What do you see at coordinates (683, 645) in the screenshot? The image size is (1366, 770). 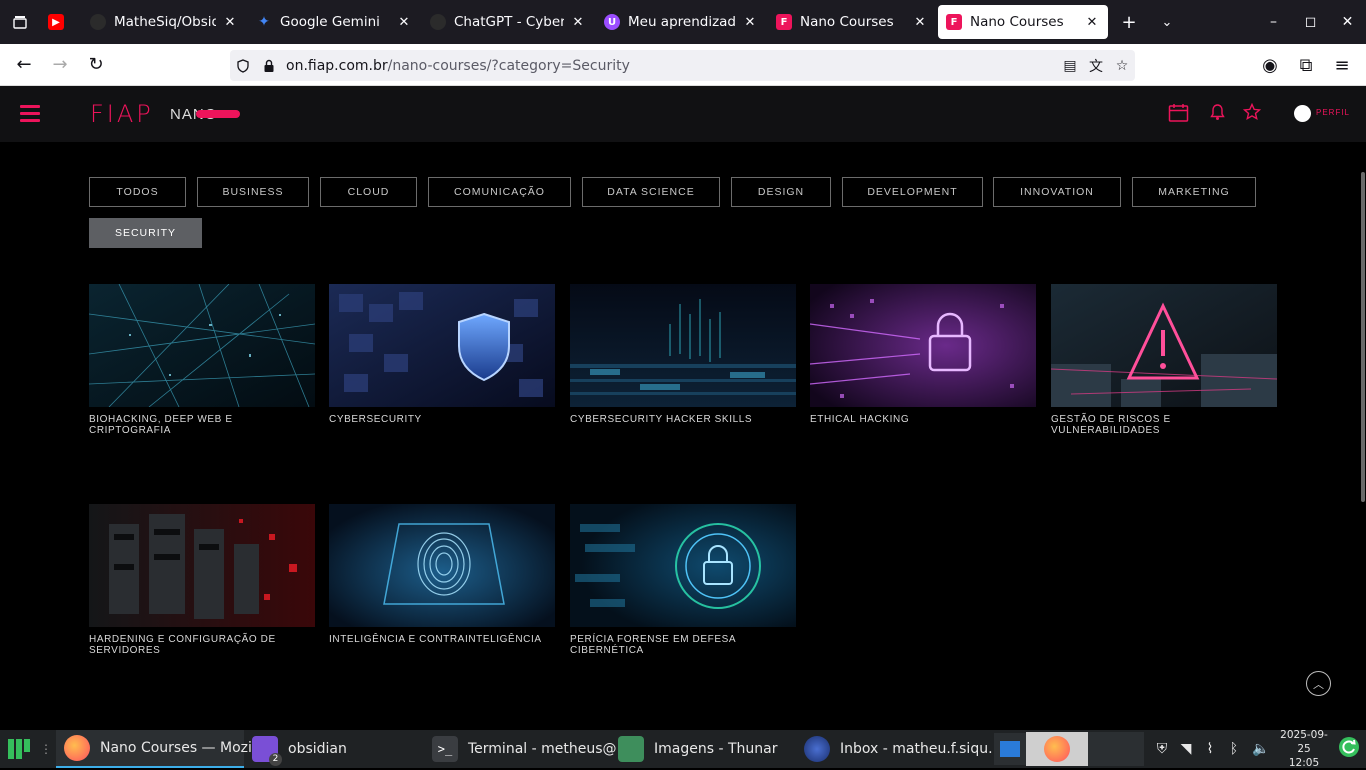 I see `course-title: PERÍCIA FORENSE EM DEFESA CIBERNÉTICA` at bounding box center [683, 645].